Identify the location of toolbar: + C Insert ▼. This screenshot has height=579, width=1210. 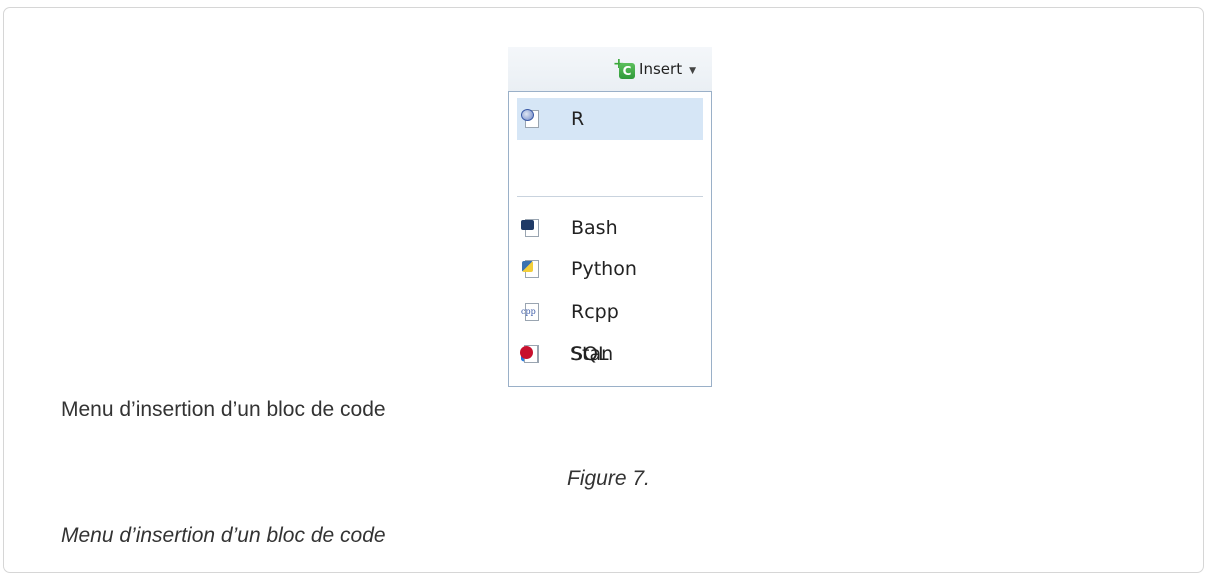
(610, 69).